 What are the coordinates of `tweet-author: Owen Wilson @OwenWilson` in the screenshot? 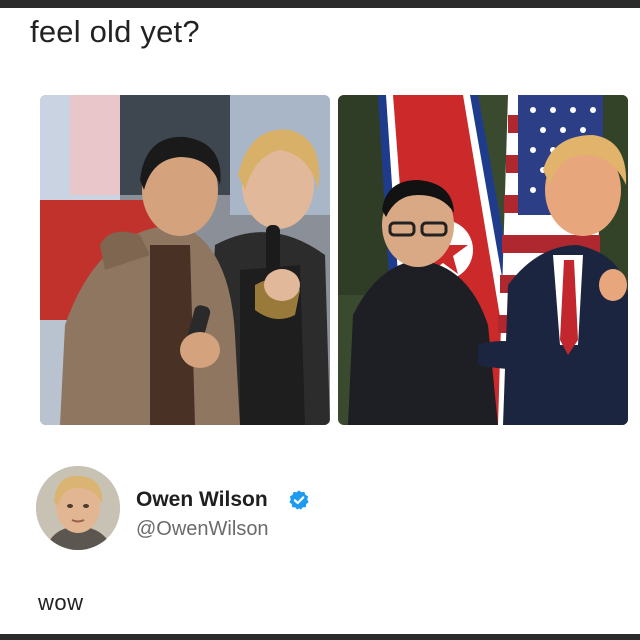 It's located at (336, 511).